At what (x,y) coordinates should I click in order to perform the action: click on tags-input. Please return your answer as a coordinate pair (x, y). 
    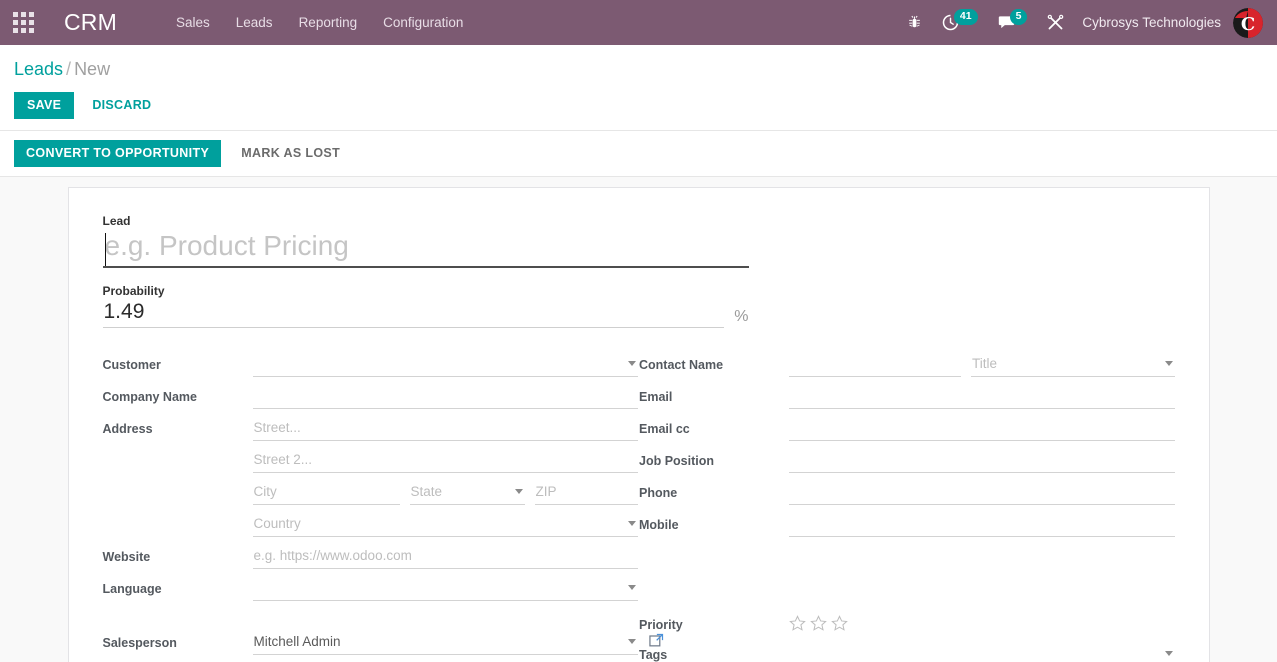
    Looking at the image, I should click on (982, 653).